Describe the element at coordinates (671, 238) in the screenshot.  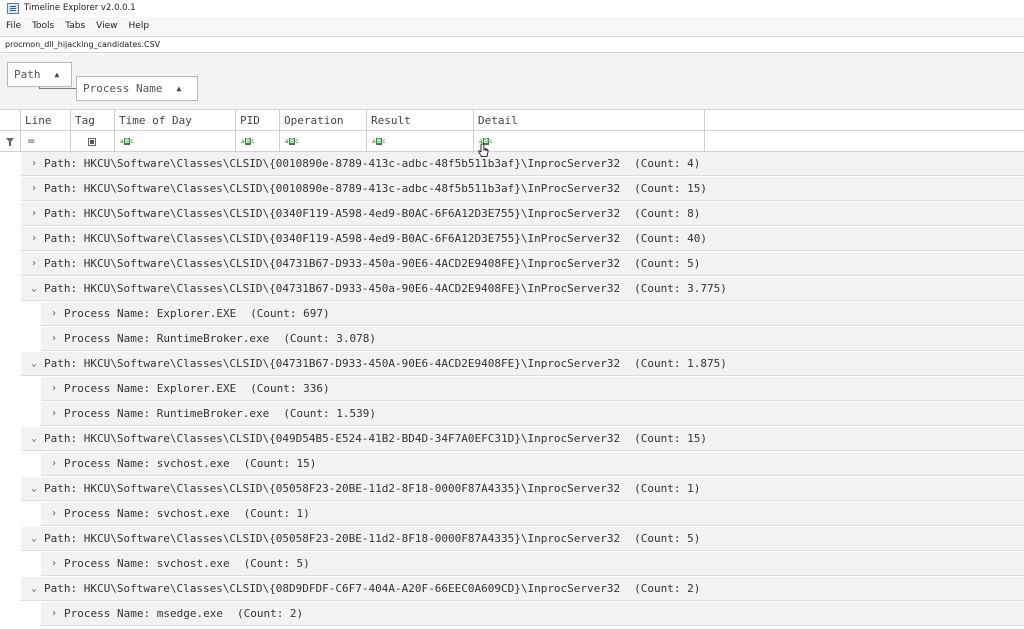
I see `group-row-count: (Count: 40)` at that location.